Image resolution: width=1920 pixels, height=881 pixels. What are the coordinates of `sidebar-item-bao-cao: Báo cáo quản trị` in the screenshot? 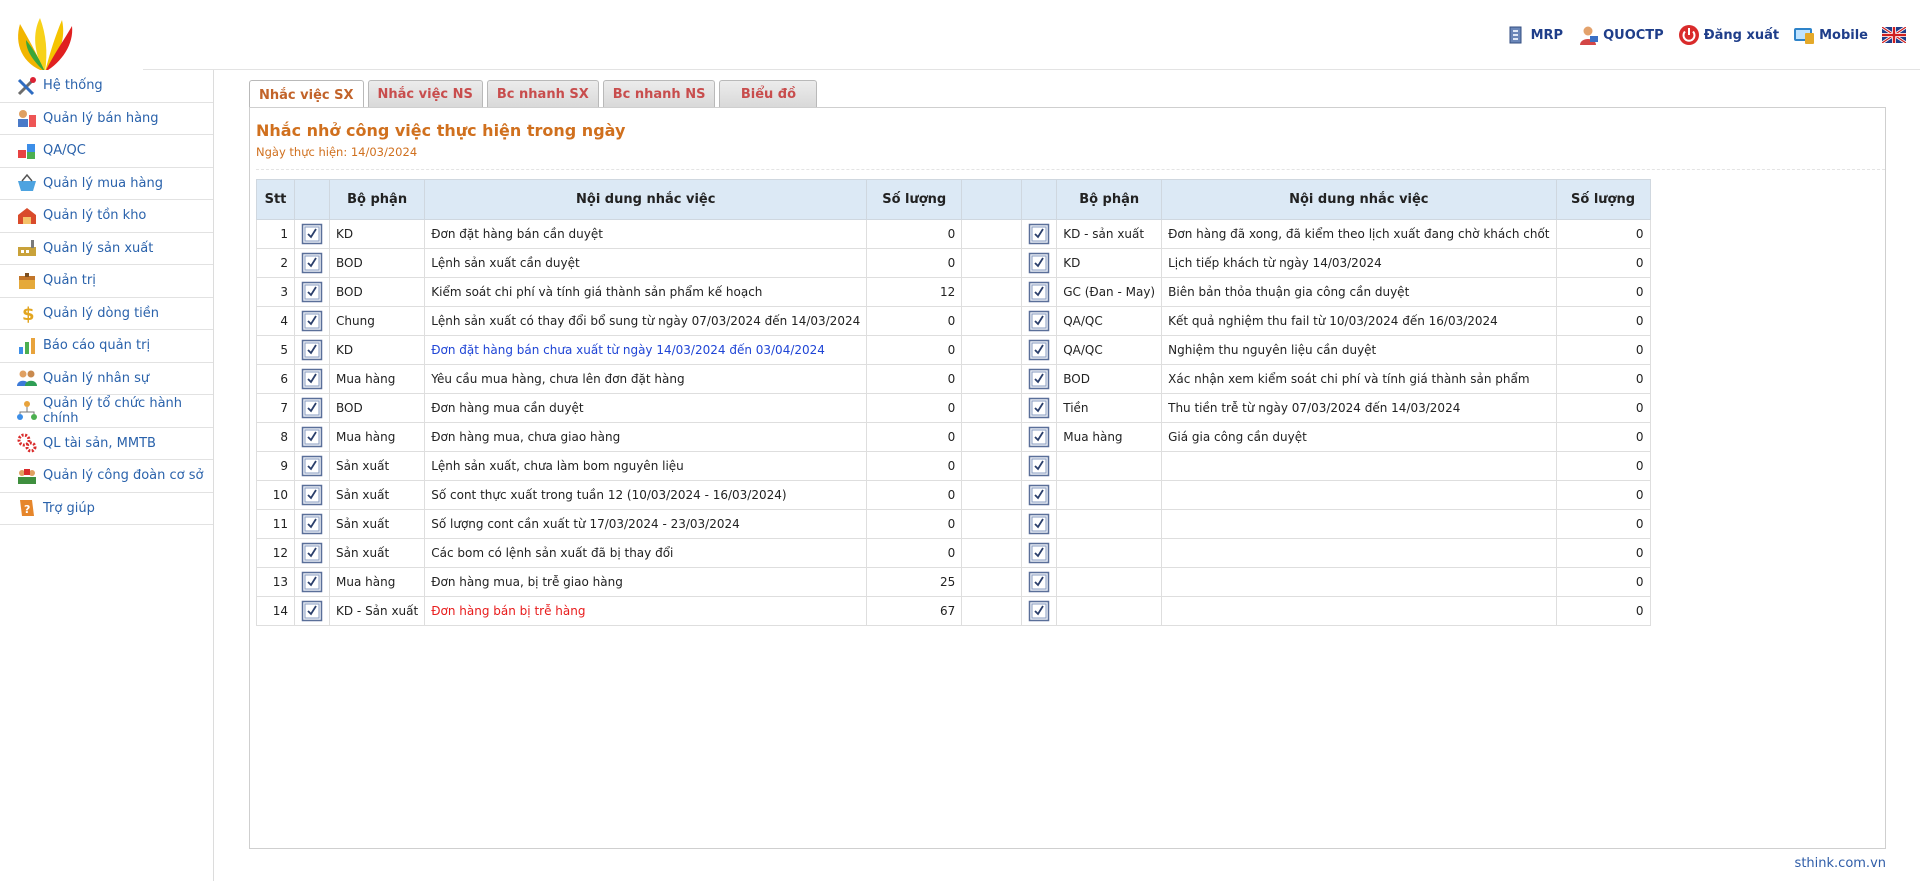 It's located at (106, 346).